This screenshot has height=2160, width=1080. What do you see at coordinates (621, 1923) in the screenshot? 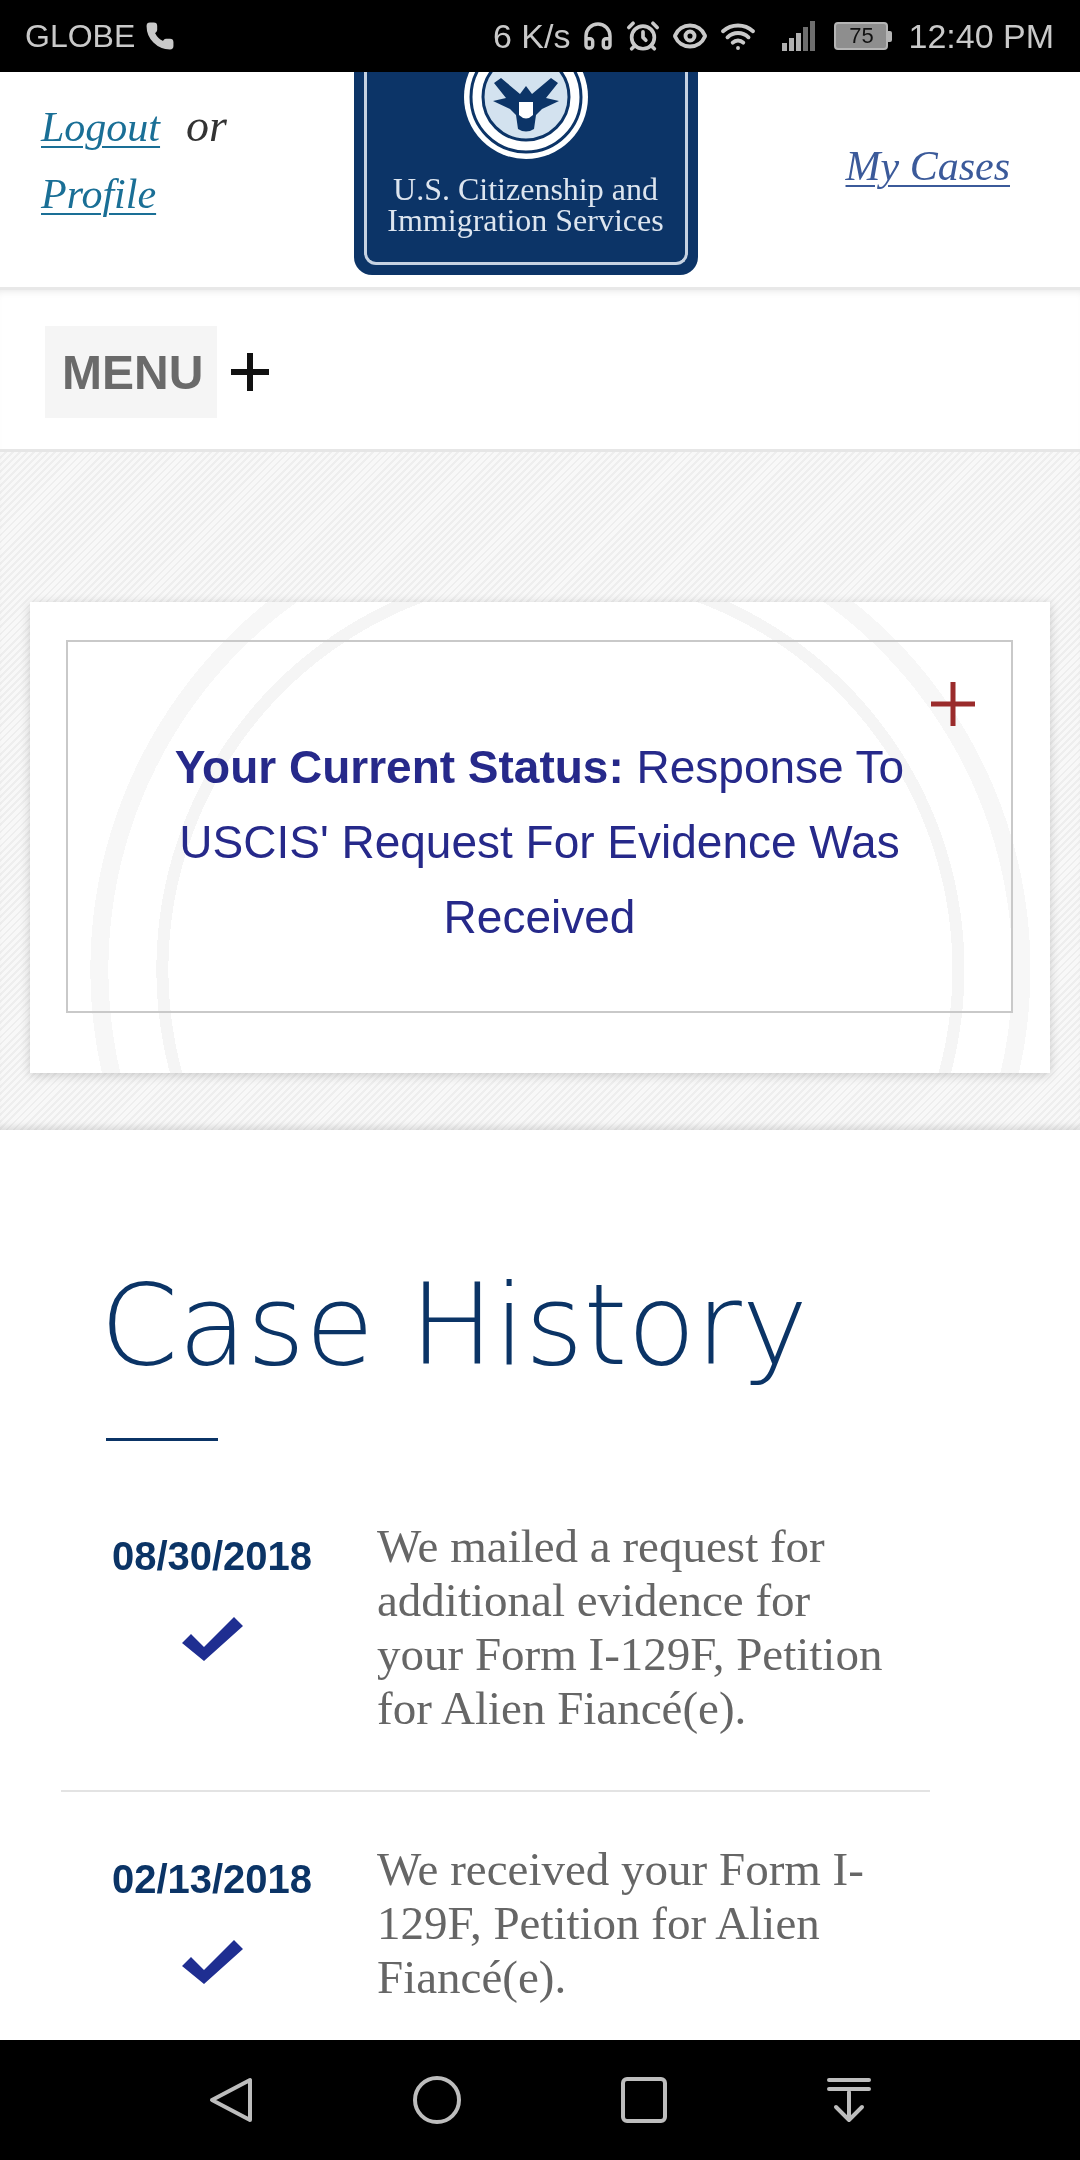
I see `entry-description: We received your Form I-129F, Petition for Alien Fiancé(e).` at bounding box center [621, 1923].